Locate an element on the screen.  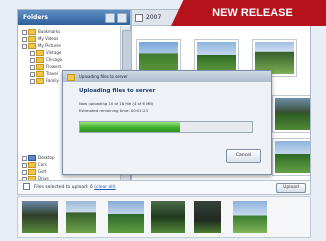
selected-checkbox is located at coordinates (26, 186).